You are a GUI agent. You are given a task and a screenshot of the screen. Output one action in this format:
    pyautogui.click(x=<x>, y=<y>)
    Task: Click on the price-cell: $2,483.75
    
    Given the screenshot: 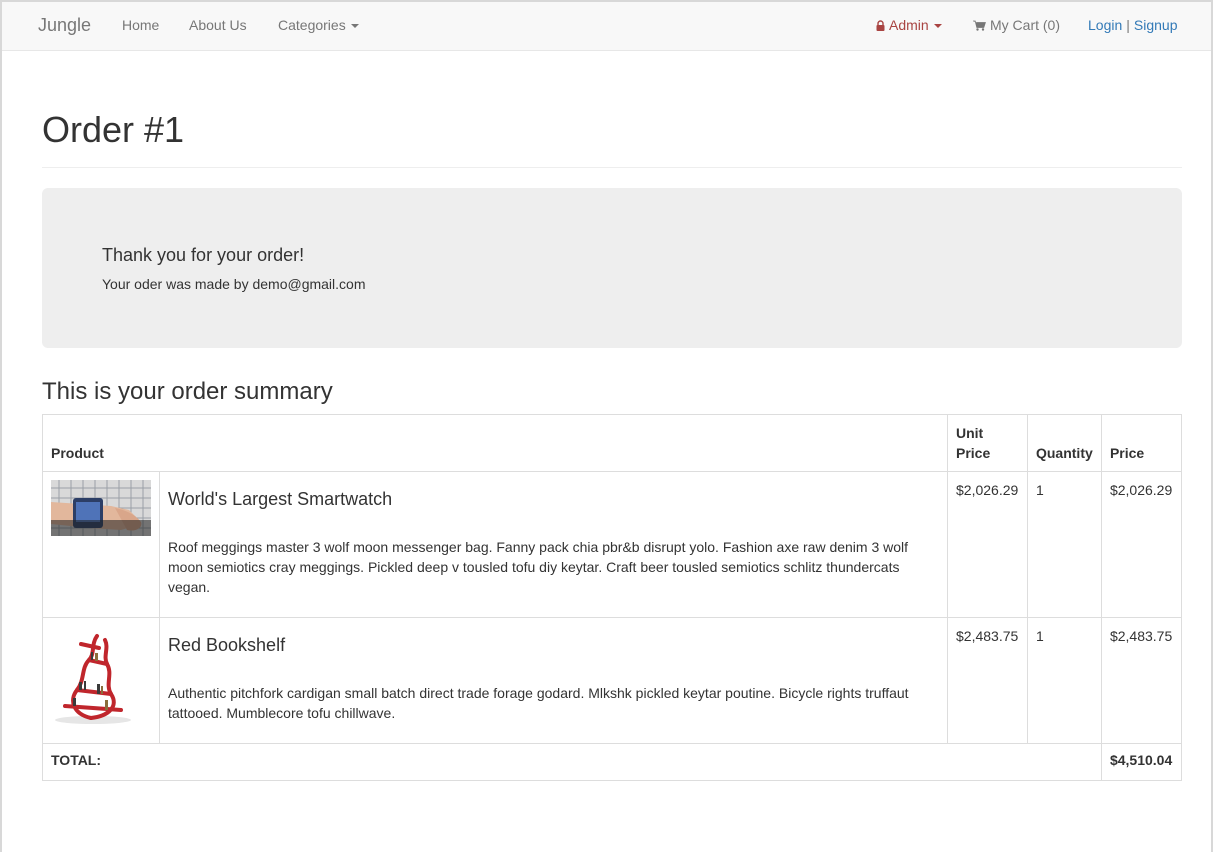 What is the action you would take?
    pyautogui.click(x=1141, y=680)
    